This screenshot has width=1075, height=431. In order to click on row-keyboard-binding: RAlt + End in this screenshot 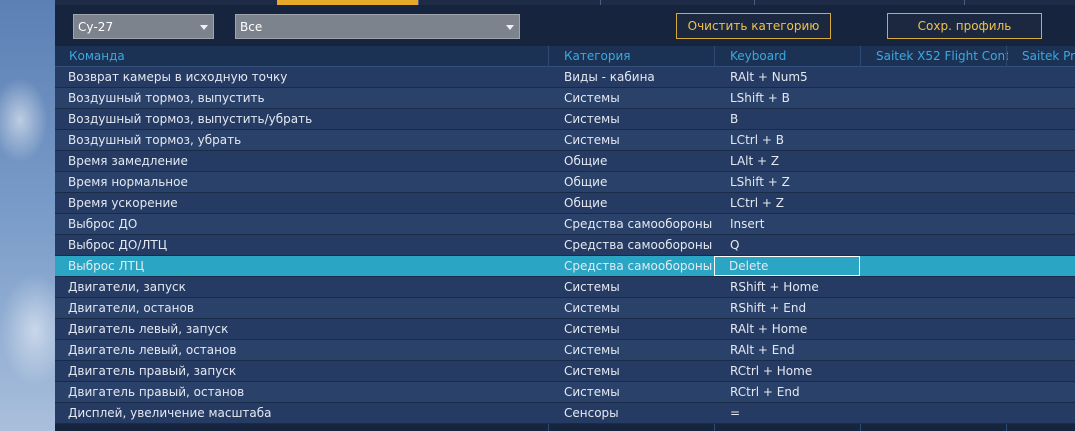, I will do `click(787, 350)`.